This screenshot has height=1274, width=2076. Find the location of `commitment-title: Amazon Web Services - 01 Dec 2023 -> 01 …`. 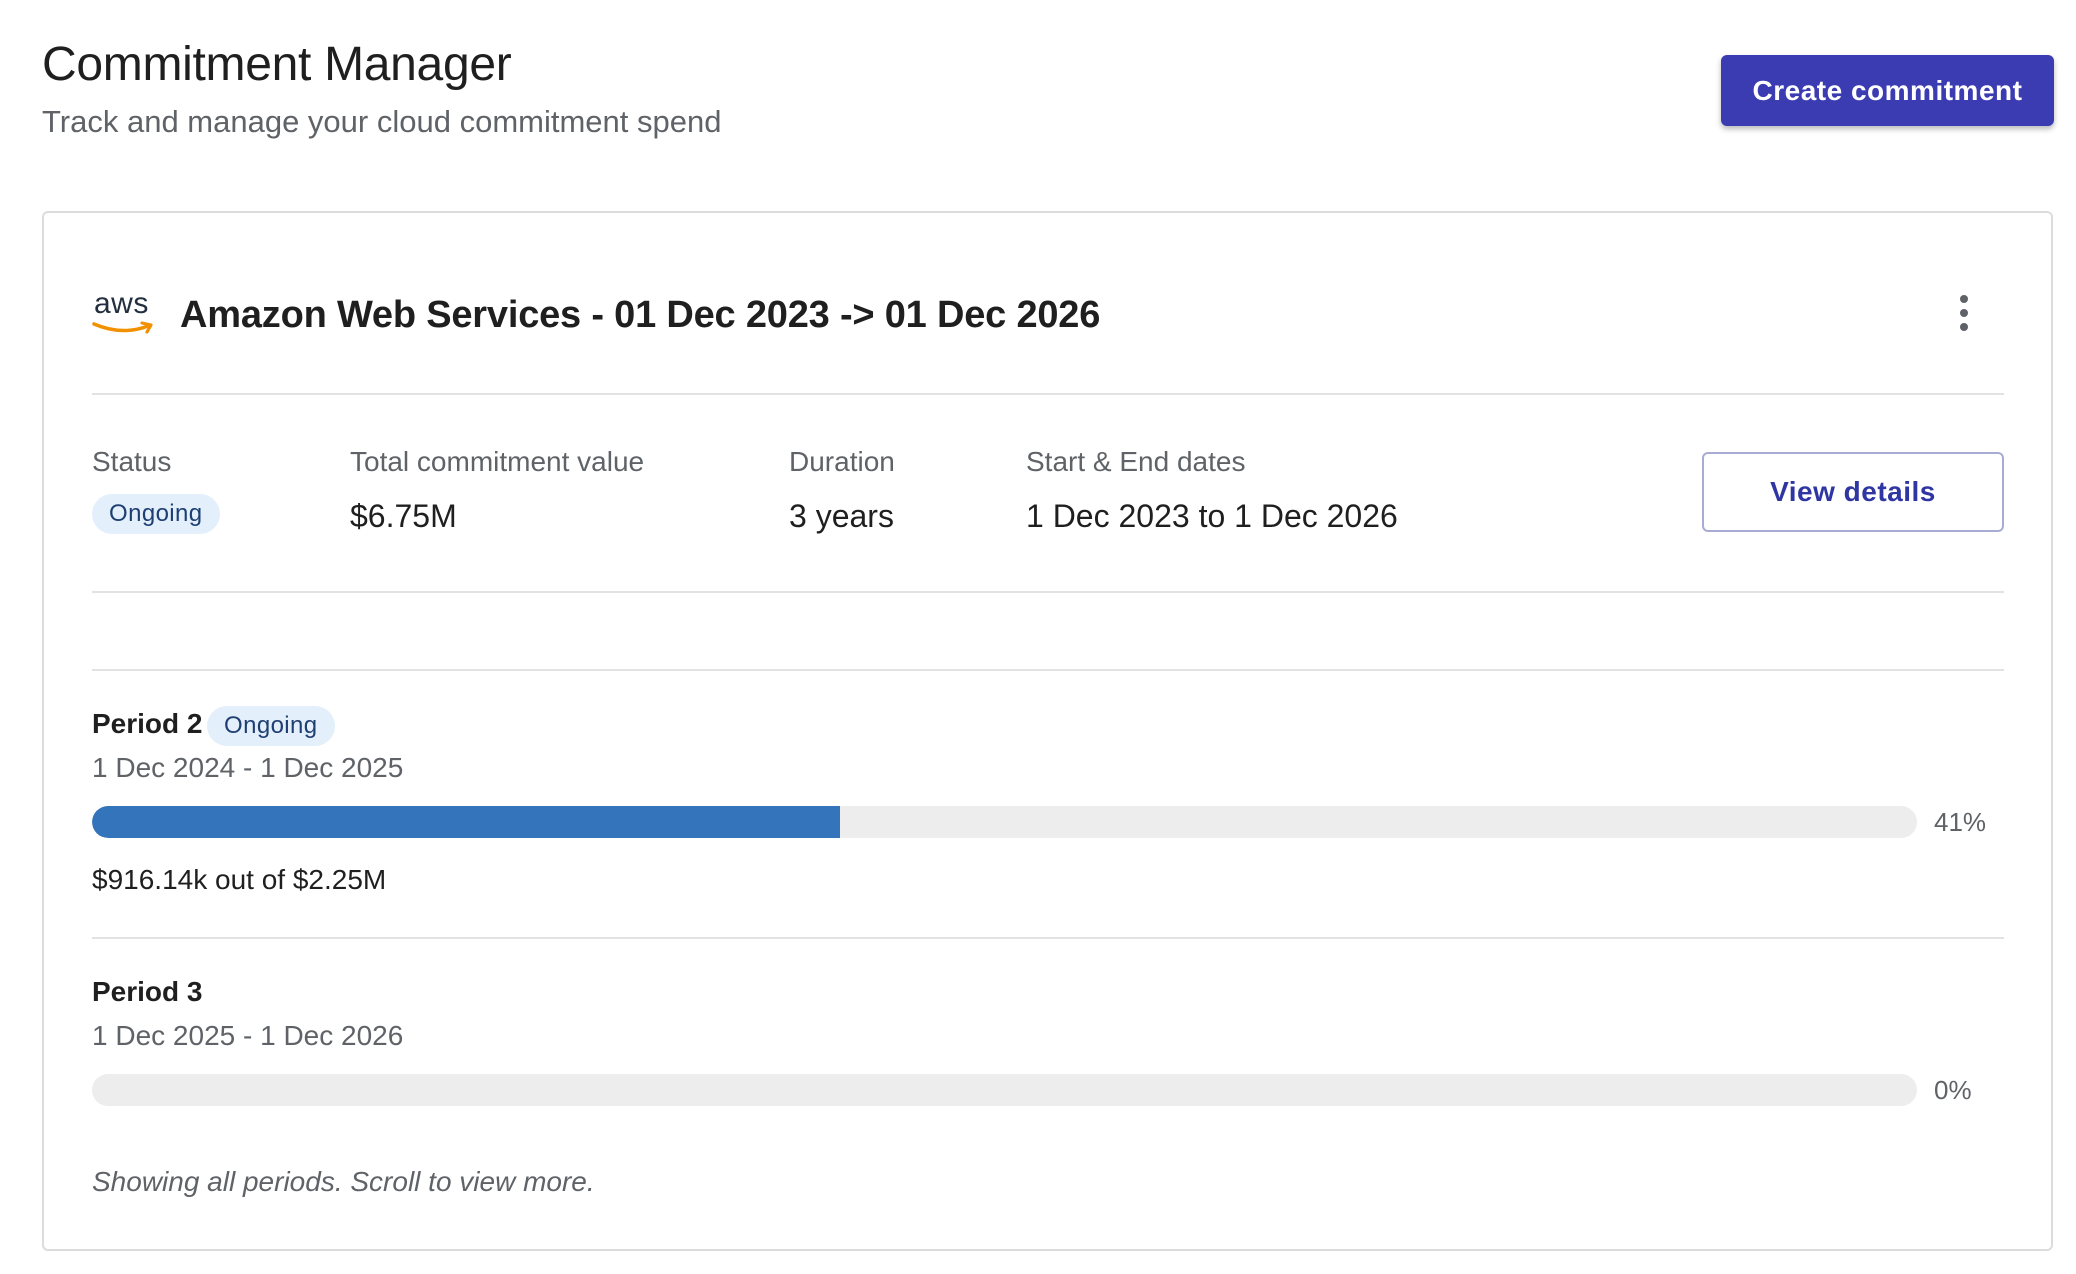

commitment-title: Amazon Web Services - 01 Dec 2023 -> 01 … is located at coordinates (640, 314).